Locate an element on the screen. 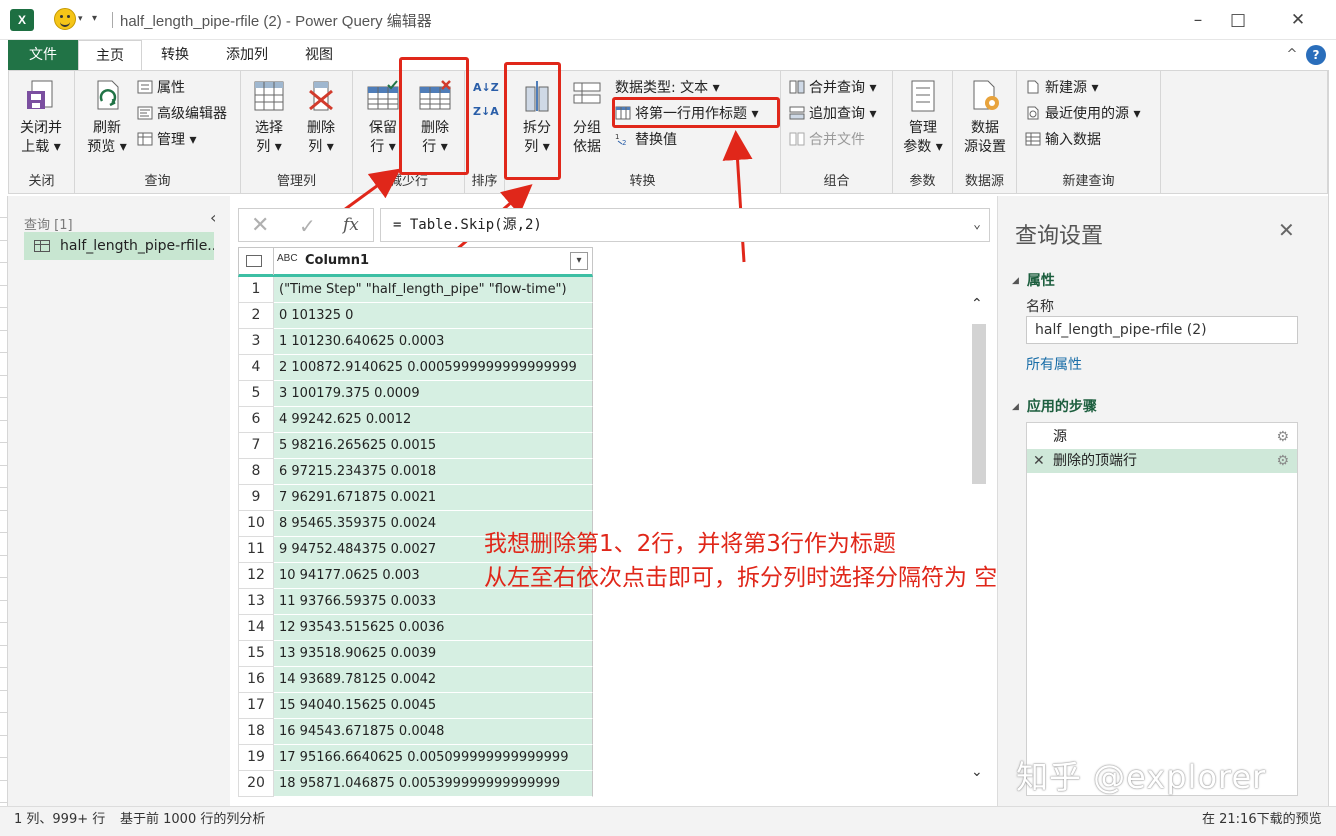 The height and width of the screenshot is (836, 1336). help-icon: ? is located at coordinates (1316, 55).